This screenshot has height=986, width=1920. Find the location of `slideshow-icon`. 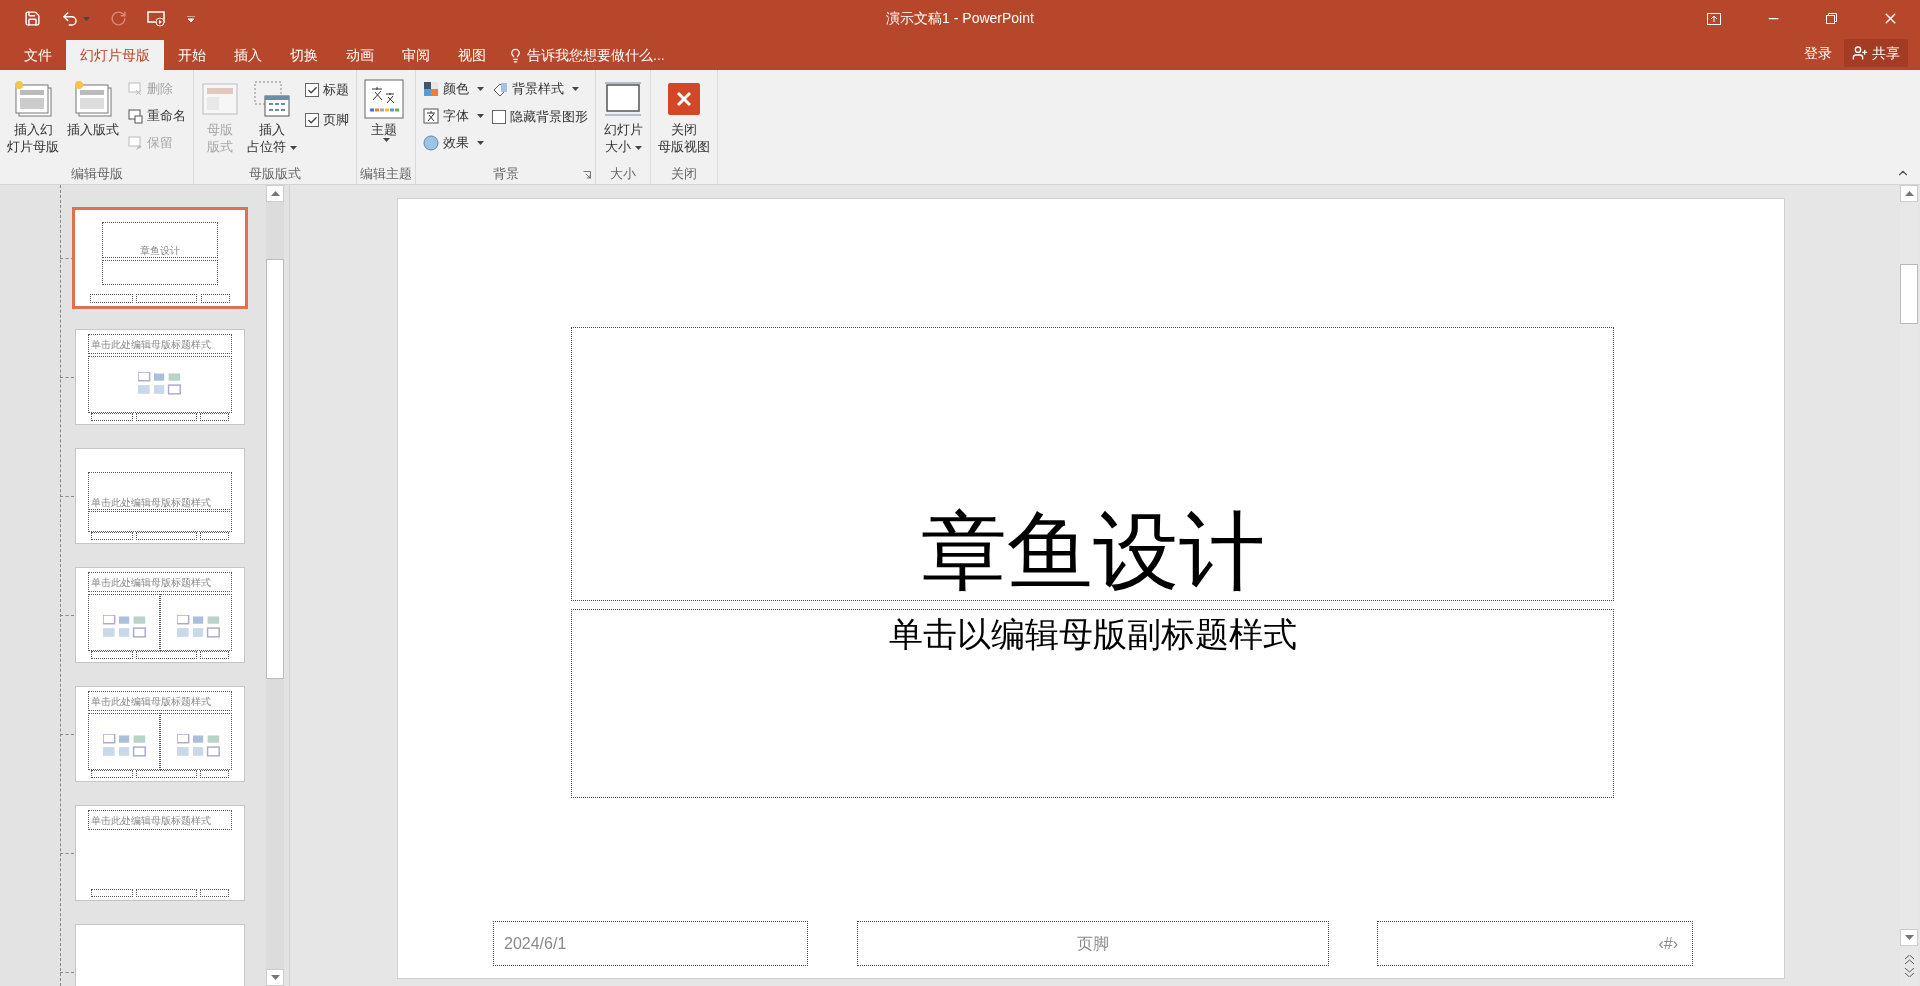

slideshow-icon is located at coordinates (157, 18).